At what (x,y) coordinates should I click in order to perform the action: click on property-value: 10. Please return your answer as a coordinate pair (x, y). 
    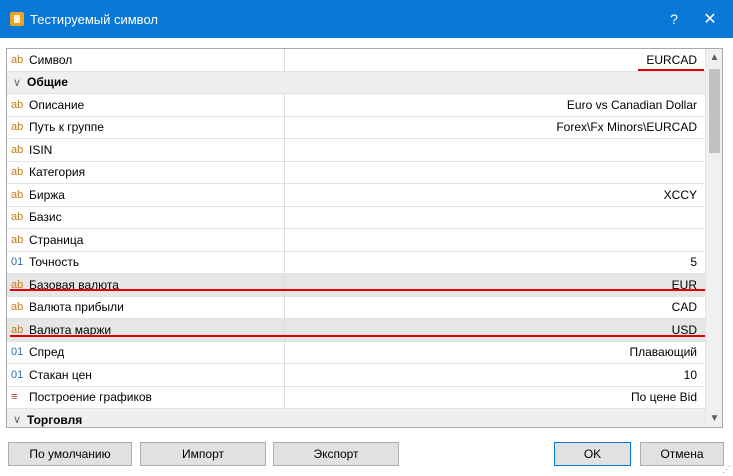
    Looking at the image, I should click on (495, 375).